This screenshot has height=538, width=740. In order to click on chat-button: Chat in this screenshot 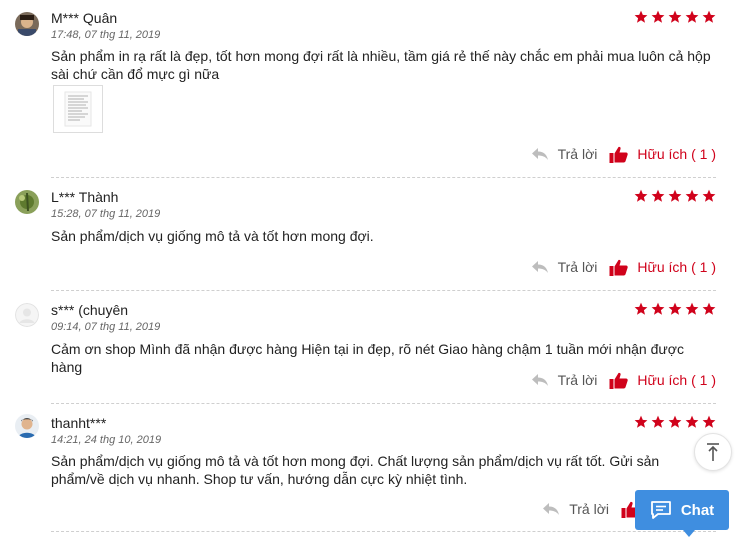, I will do `click(682, 510)`.